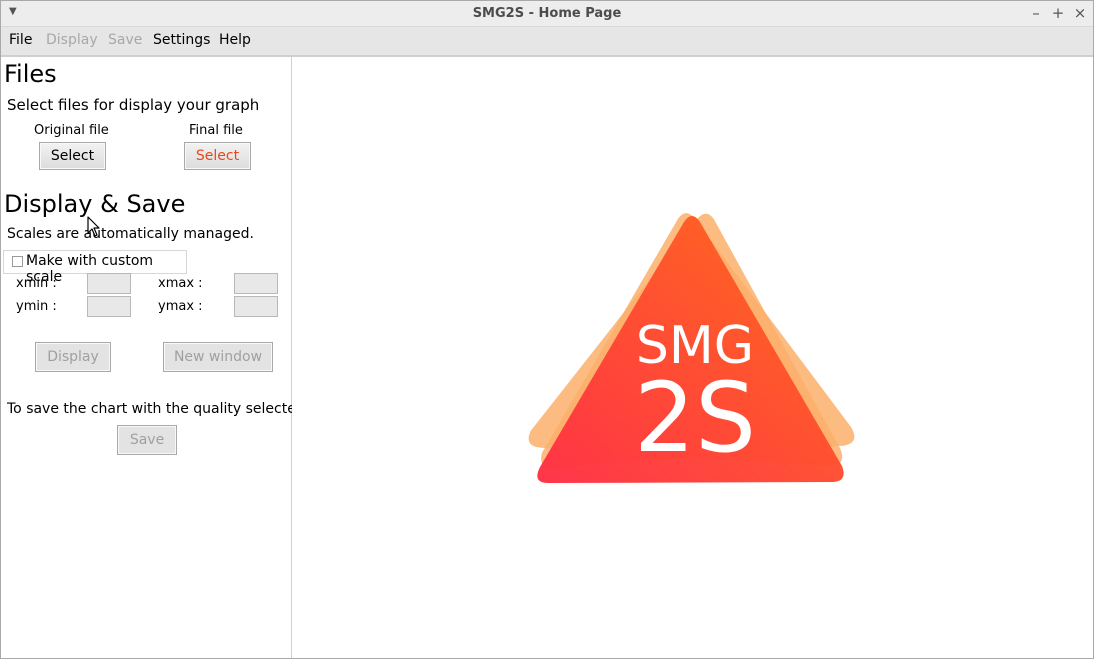  I want to click on menu-display: Display, so click(72, 40).